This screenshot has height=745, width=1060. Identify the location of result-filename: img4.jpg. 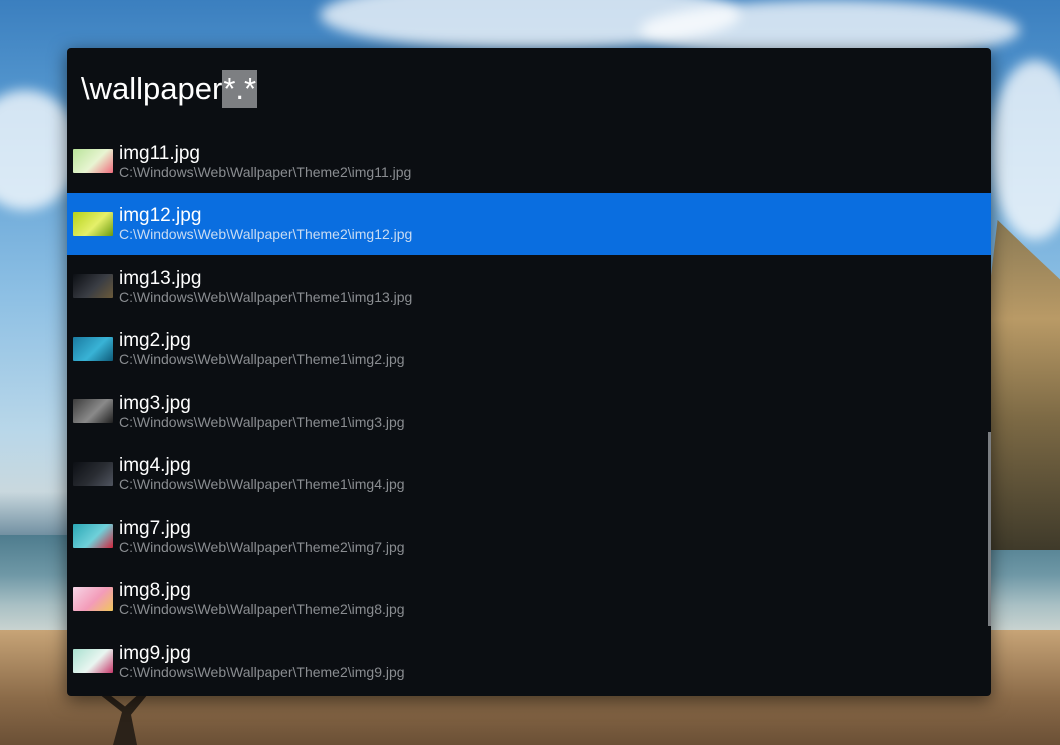
(155, 466).